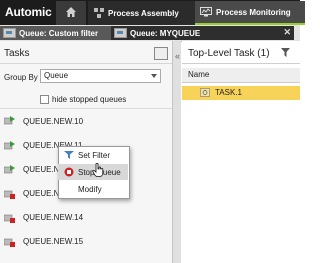 This screenshot has height=263, width=320. I want to click on list-item: QUEUE.NEW.15, so click(86, 246).